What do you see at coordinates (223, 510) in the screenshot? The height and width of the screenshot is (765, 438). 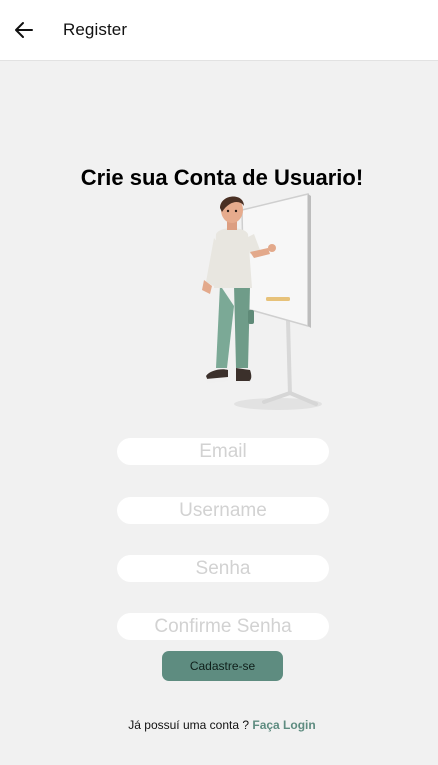 I see `username-field` at bounding box center [223, 510].